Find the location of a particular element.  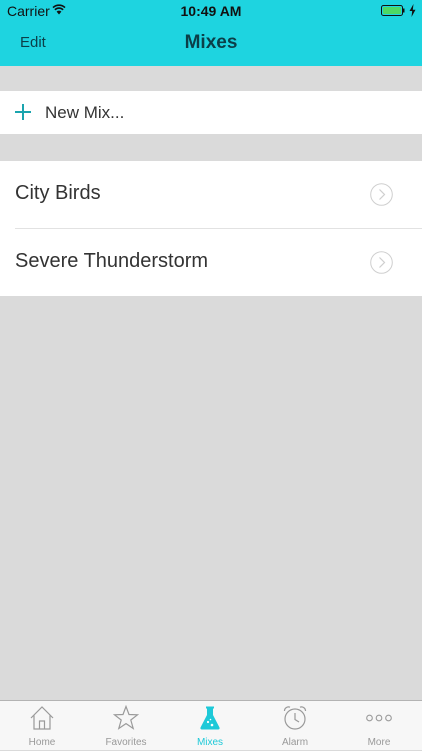

tab-favorites: Favorites is located at coordinates (126, 726).